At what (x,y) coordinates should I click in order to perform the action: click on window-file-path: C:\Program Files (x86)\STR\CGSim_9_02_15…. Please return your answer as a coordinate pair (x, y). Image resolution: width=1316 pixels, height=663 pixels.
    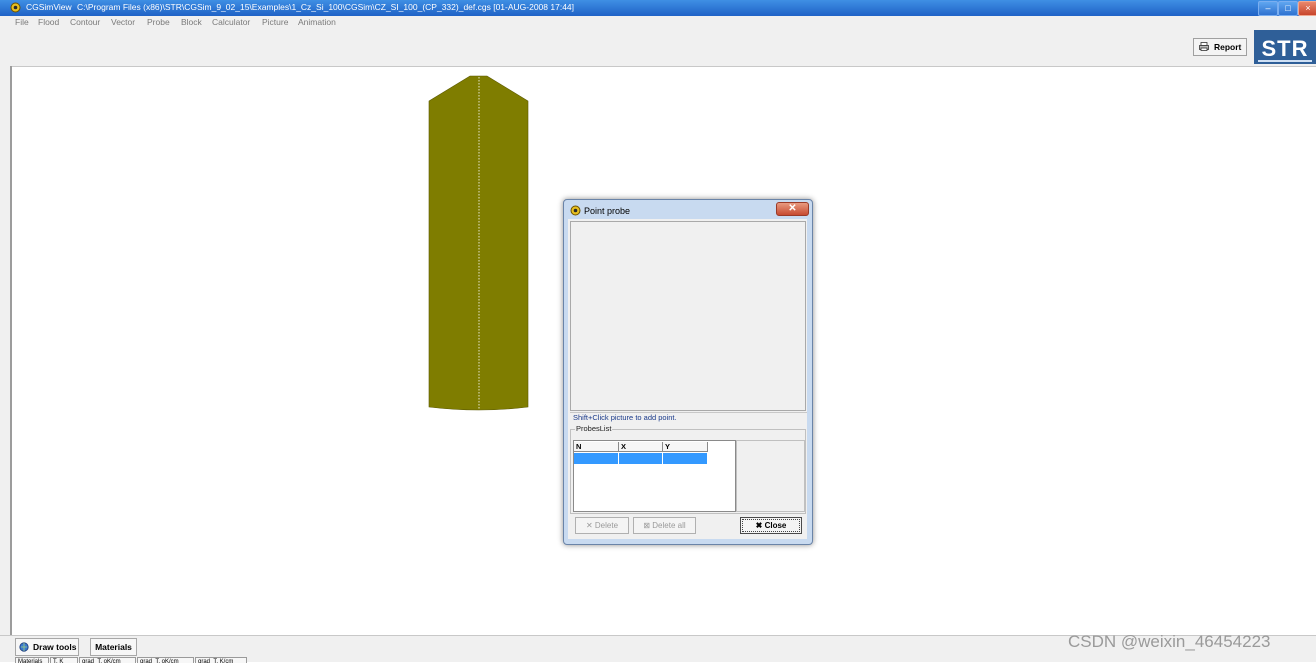
    Looking at the image, I should click on (326, 7).